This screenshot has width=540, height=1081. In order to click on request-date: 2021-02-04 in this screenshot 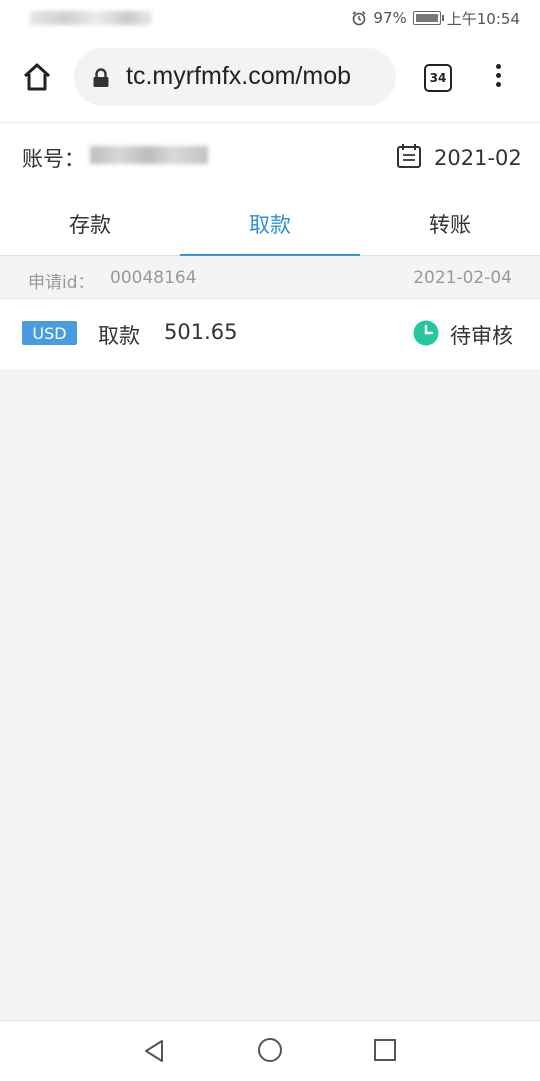, I will do `click(462, 278)`.